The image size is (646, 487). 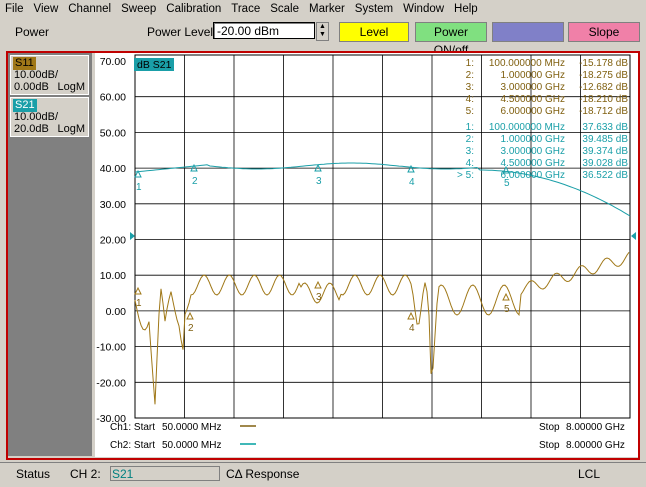 I want to click on y-tick-label: -20.00, so click(x=111, y=383).